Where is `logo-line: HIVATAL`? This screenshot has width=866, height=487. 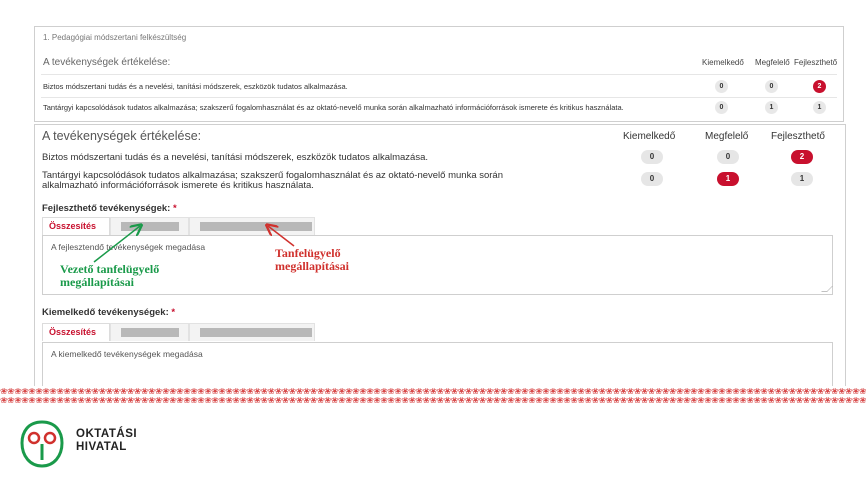
logo-line: HIVATAL is located at coordinates (101, 447).